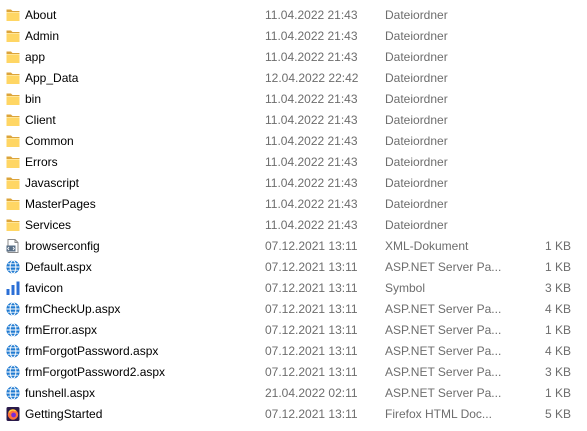  What do you see at coordinates (312, 78) in the screenshot?
I see `file-modified-date: 12.04.2022 22:42` at bounding box center [312, 78].